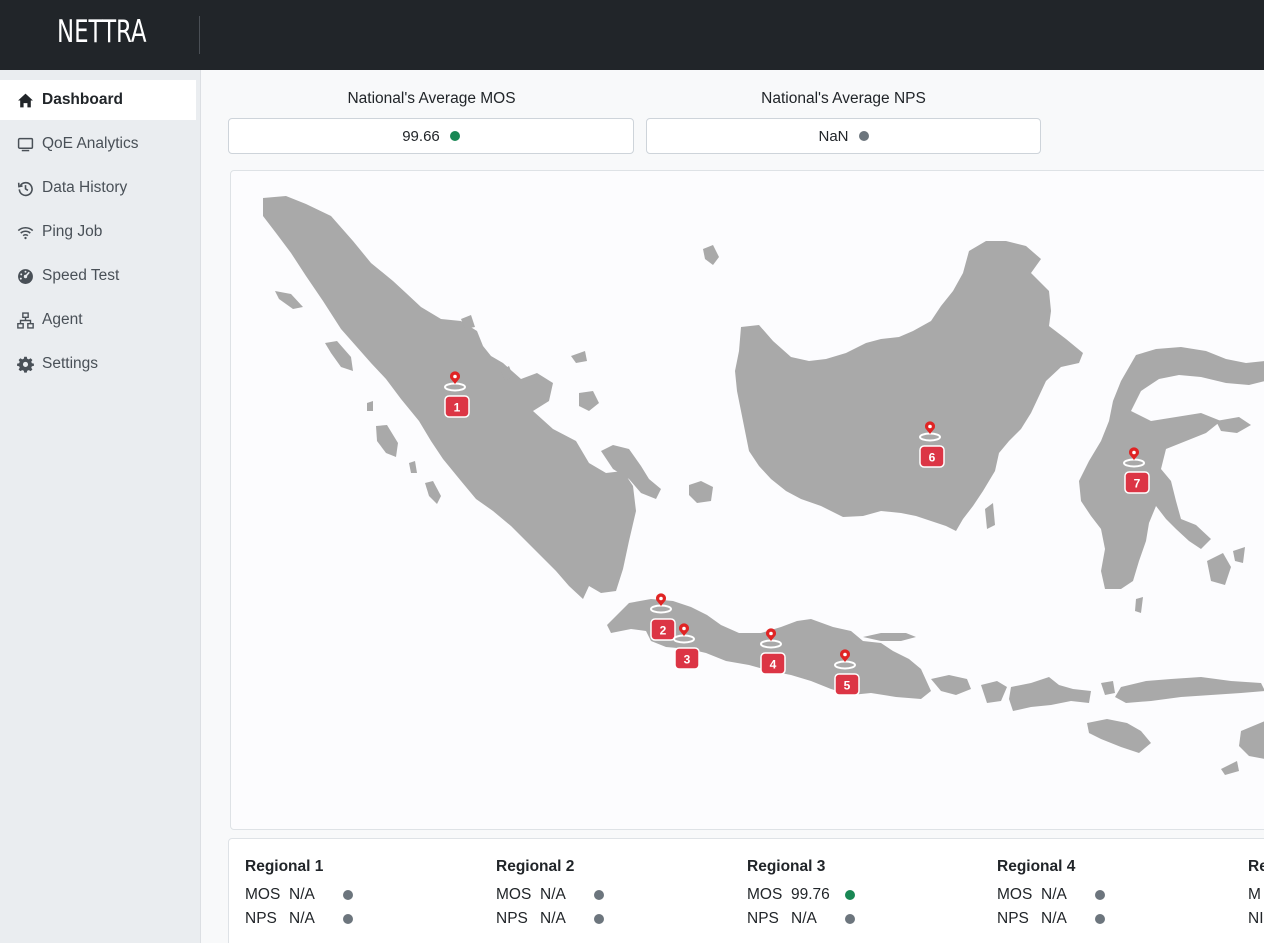 Image resolution: width=1264 pixels, height=943 pixels. I want to click on top-navbar: NETTRA, so click(632, 35).